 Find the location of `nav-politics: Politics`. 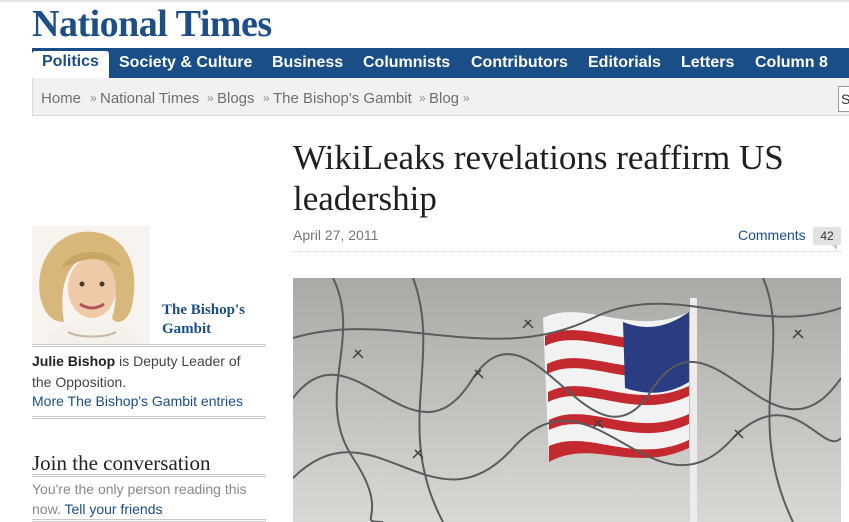

nav-politics: Politics is located at coordinates (70, 64).